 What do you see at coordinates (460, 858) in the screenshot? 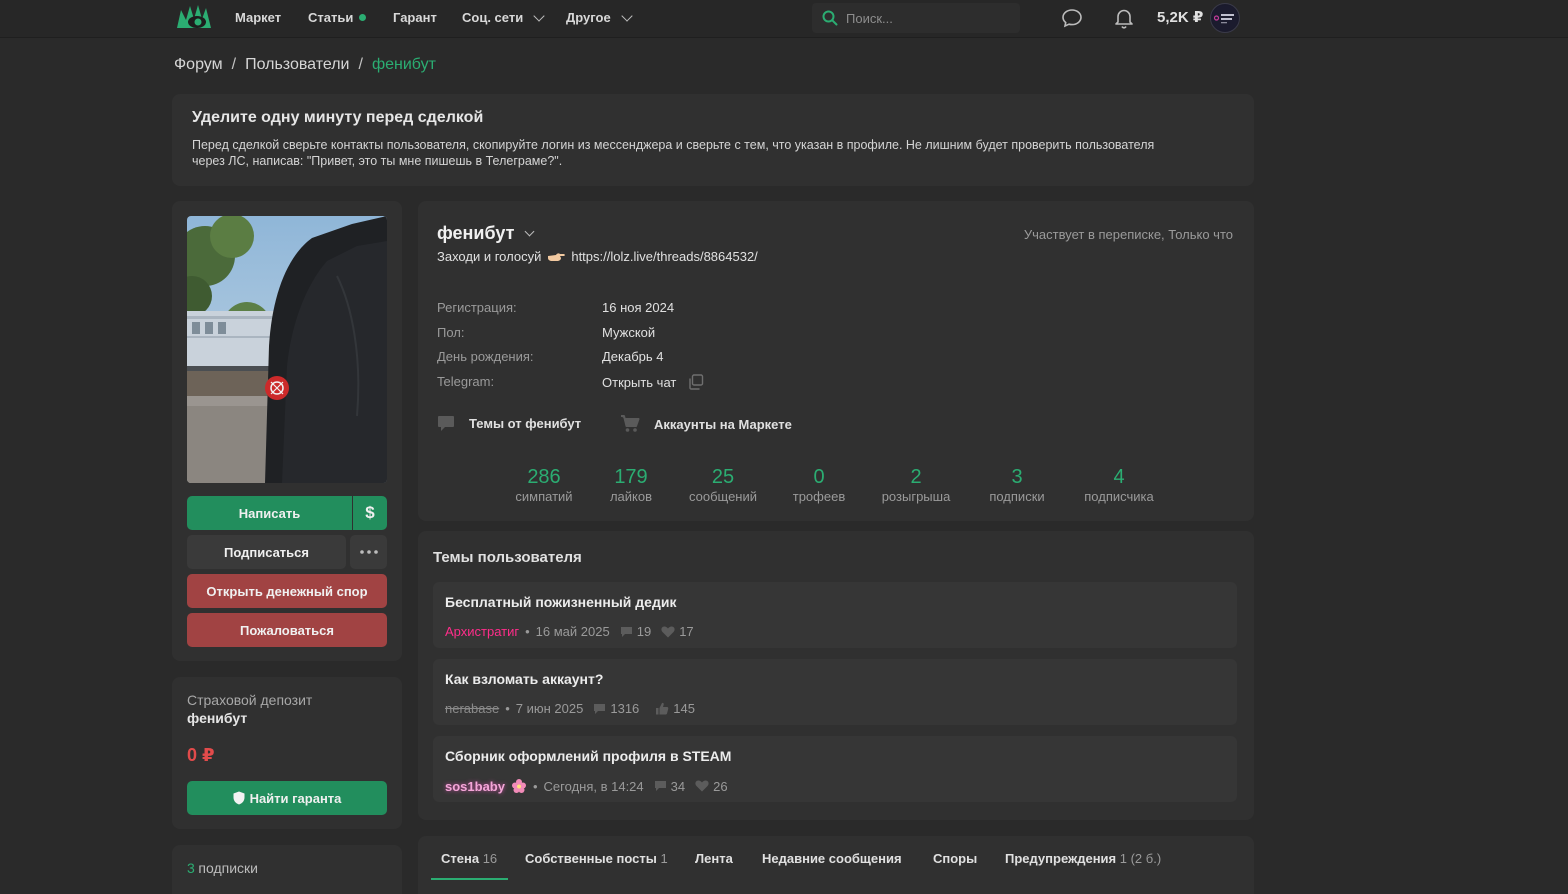
I see `tab-label: Стена` at bounding box center [460, 858].